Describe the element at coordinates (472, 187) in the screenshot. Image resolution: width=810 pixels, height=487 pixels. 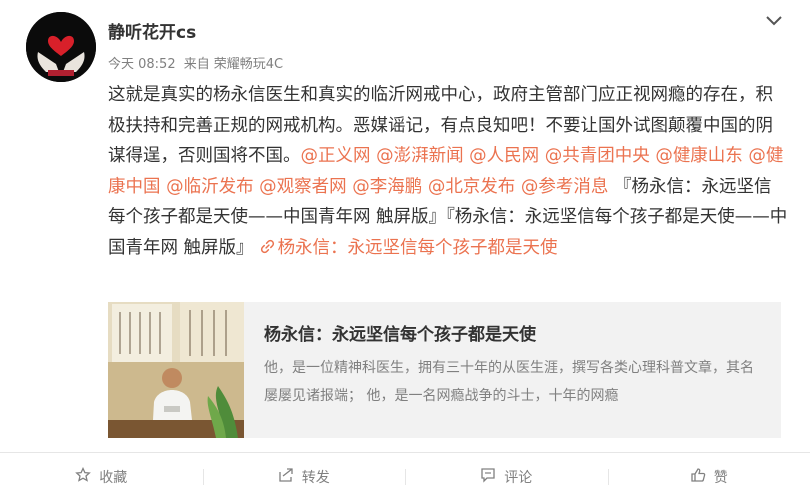
I see `mention-link: @北京发布` at that location.